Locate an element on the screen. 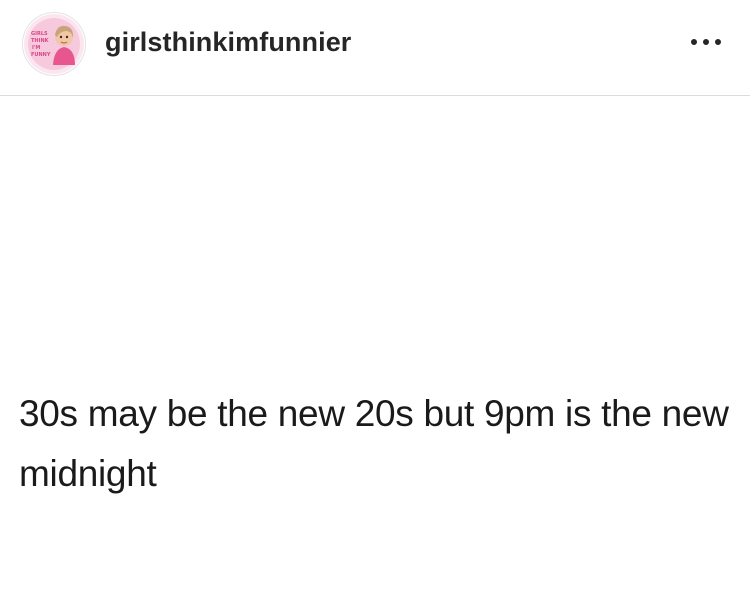 Image resolution: width=750 pixels, height=591 pixels. avatar-badge-line-1: GIRLS is located at coordinates (39, 34).